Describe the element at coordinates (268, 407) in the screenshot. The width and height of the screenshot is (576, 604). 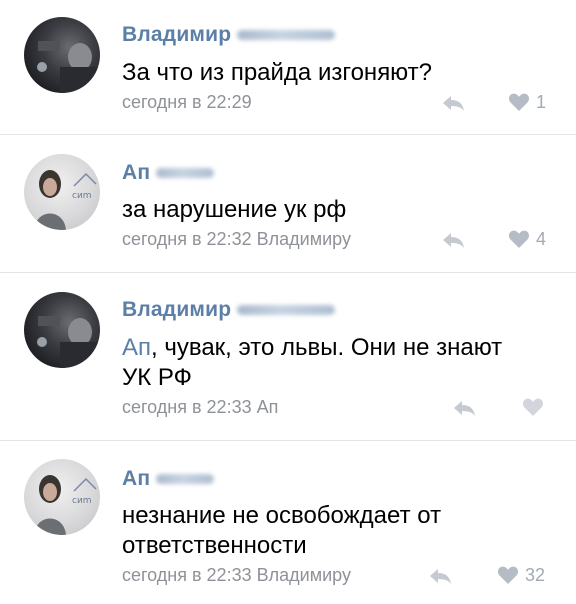
I see `reply-to-name: Ап` at that location.